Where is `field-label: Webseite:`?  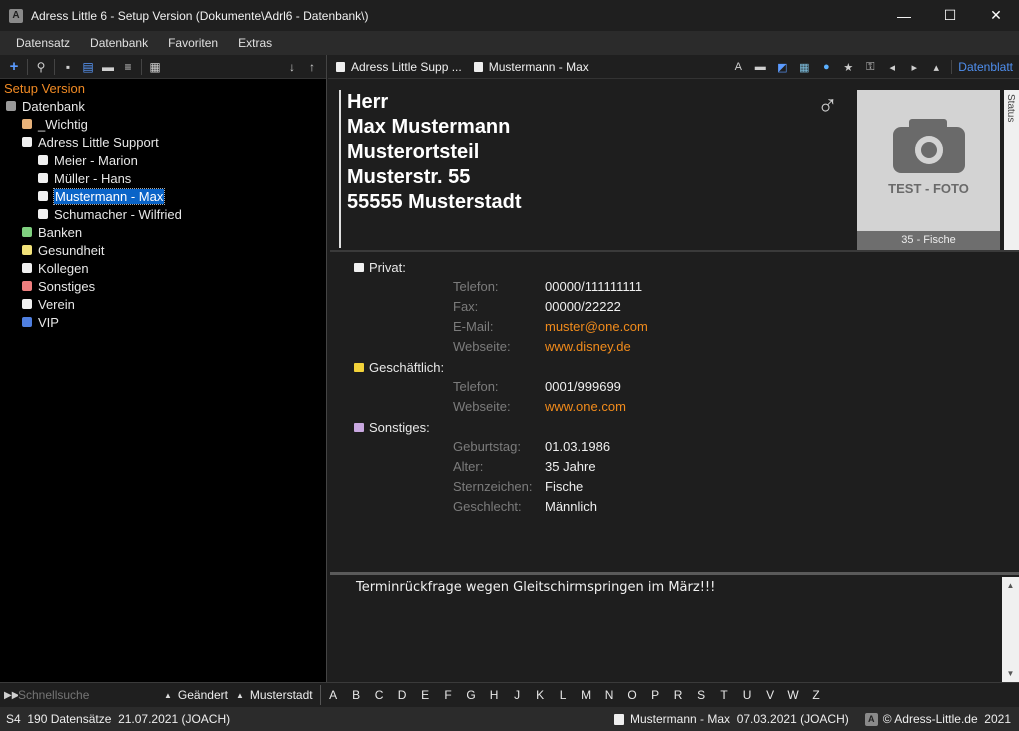 field-label: Webseite: is located at coordinates (482, 406).